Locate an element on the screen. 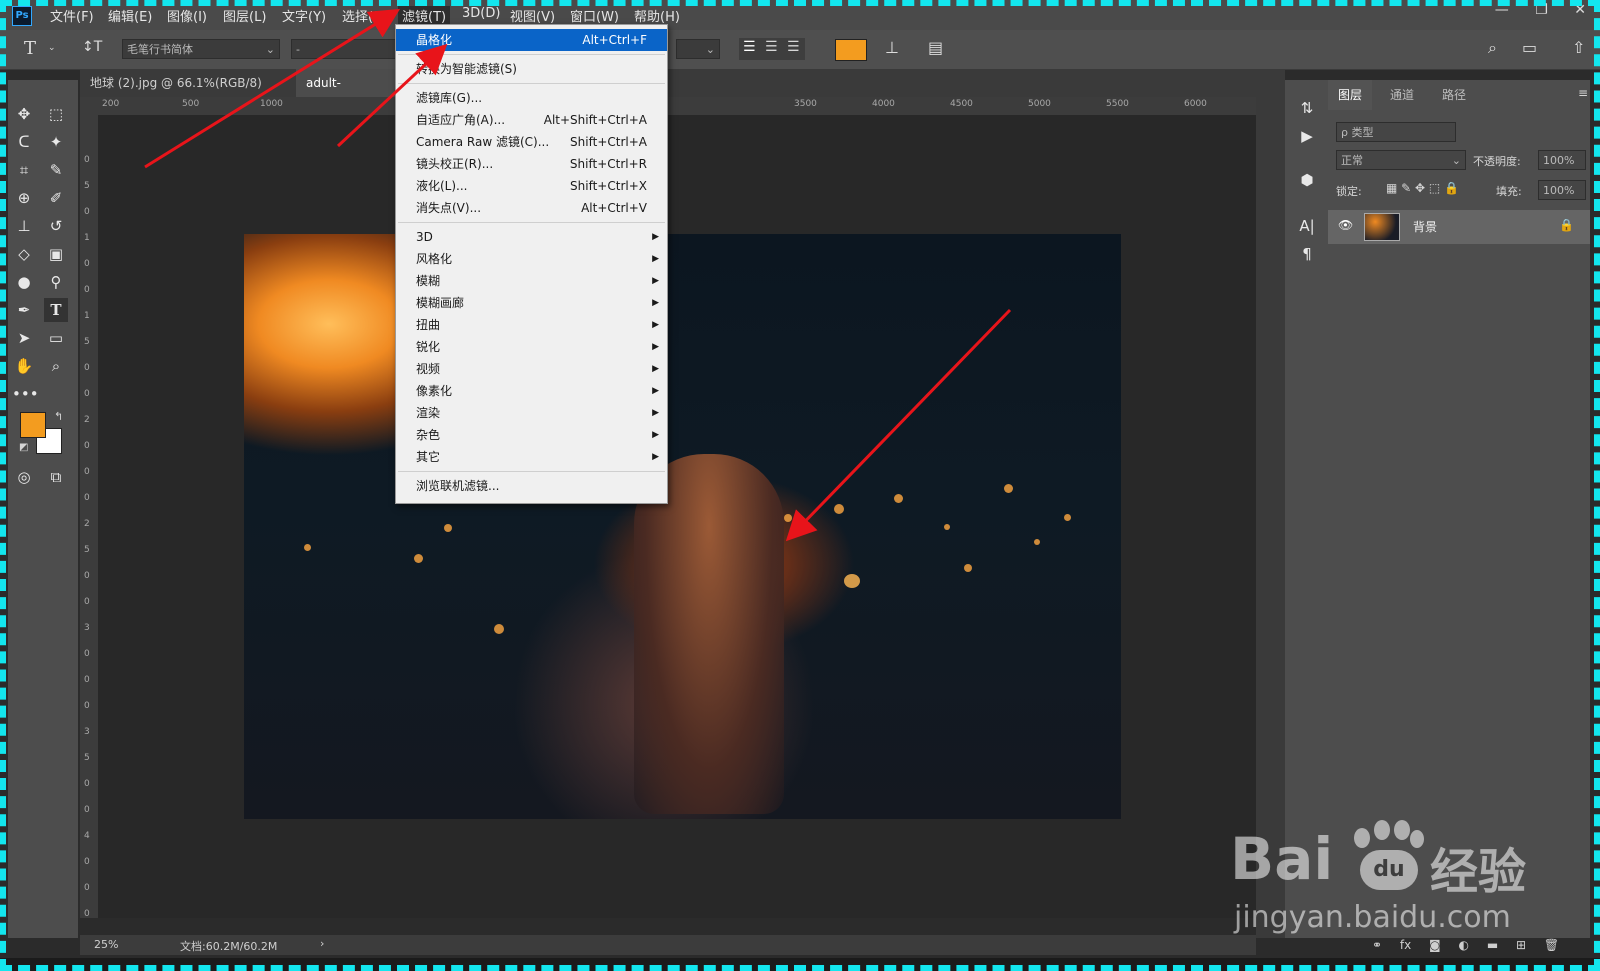 The height and width of the screenshot is (971, 1600). marquee-tool-icon: ⬚ is located at coordinates (56, 114).